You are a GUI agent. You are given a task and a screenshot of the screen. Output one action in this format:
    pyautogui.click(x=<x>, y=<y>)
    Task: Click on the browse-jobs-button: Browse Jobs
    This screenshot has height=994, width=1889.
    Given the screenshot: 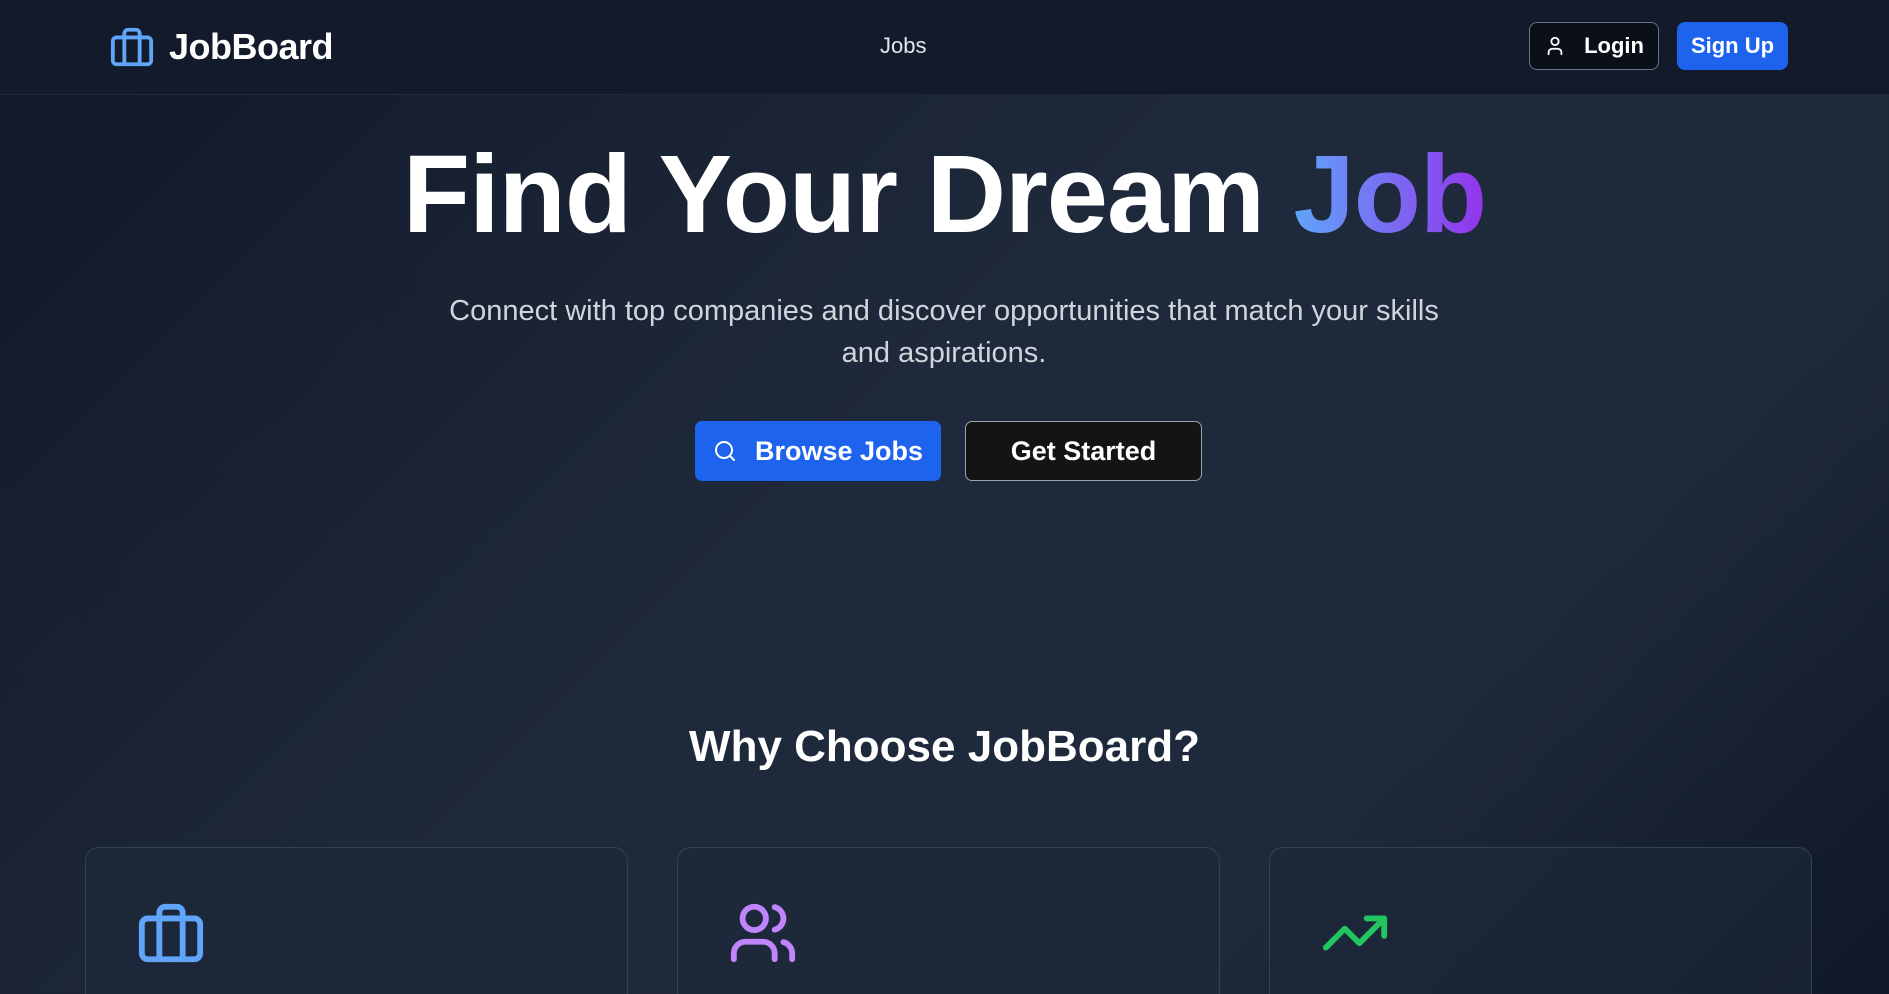 What is the action you would take?
    pyautogui.click(x=818, y=451)
    